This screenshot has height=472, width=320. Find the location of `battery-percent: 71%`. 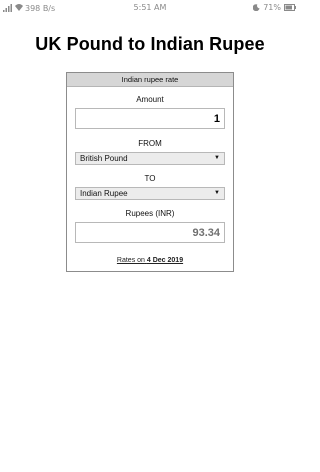

battery-percent: 71% is located at coordinates (272, 7).